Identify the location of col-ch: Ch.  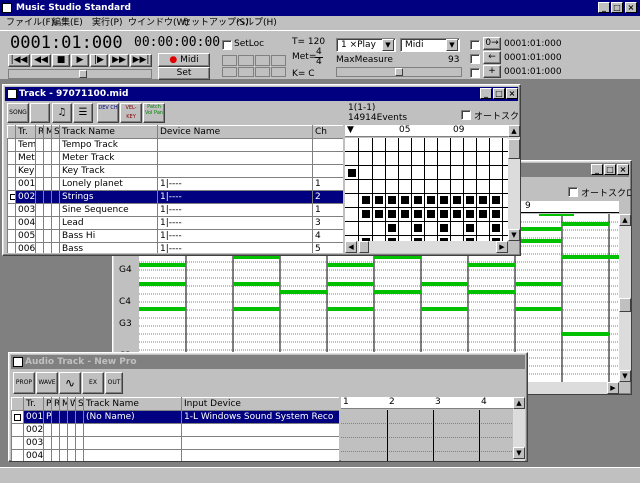
(327, 132).